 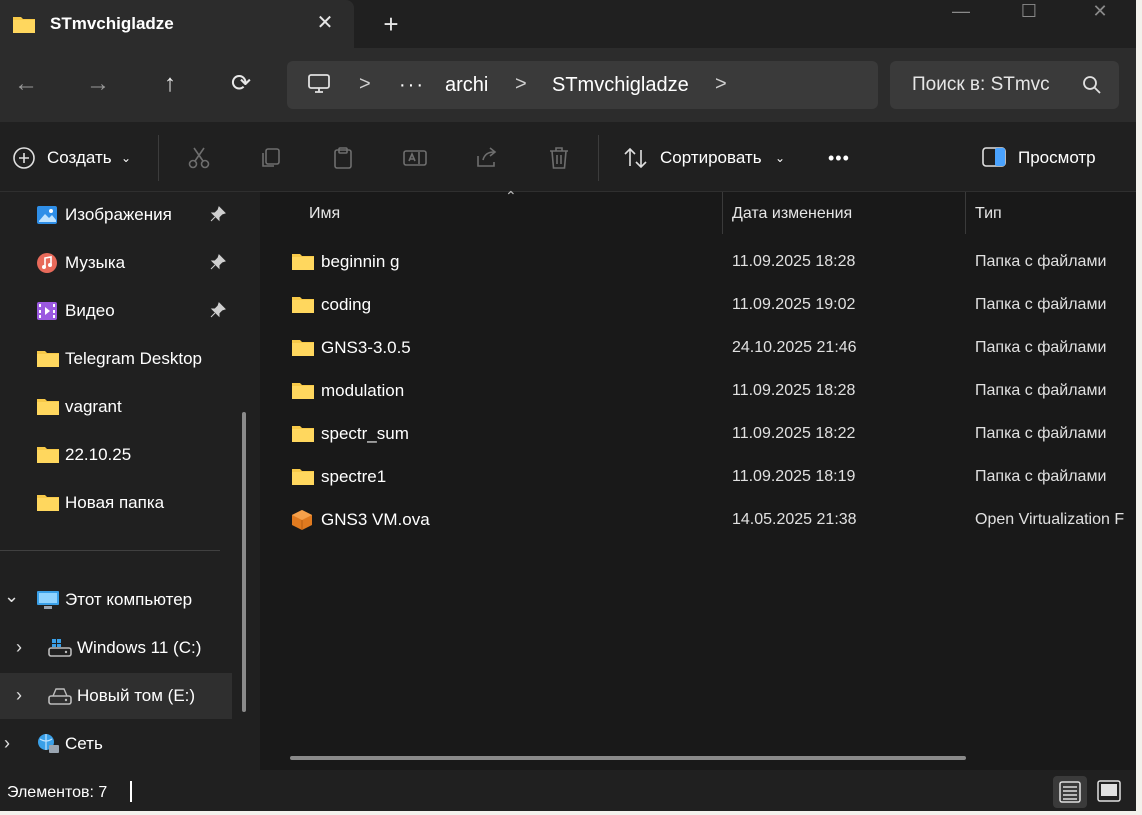 What do you see at coordinates (93, 406) in the screenshot?
I see `sidebar-item-label: vagrant` at bounding box center [93, 406].